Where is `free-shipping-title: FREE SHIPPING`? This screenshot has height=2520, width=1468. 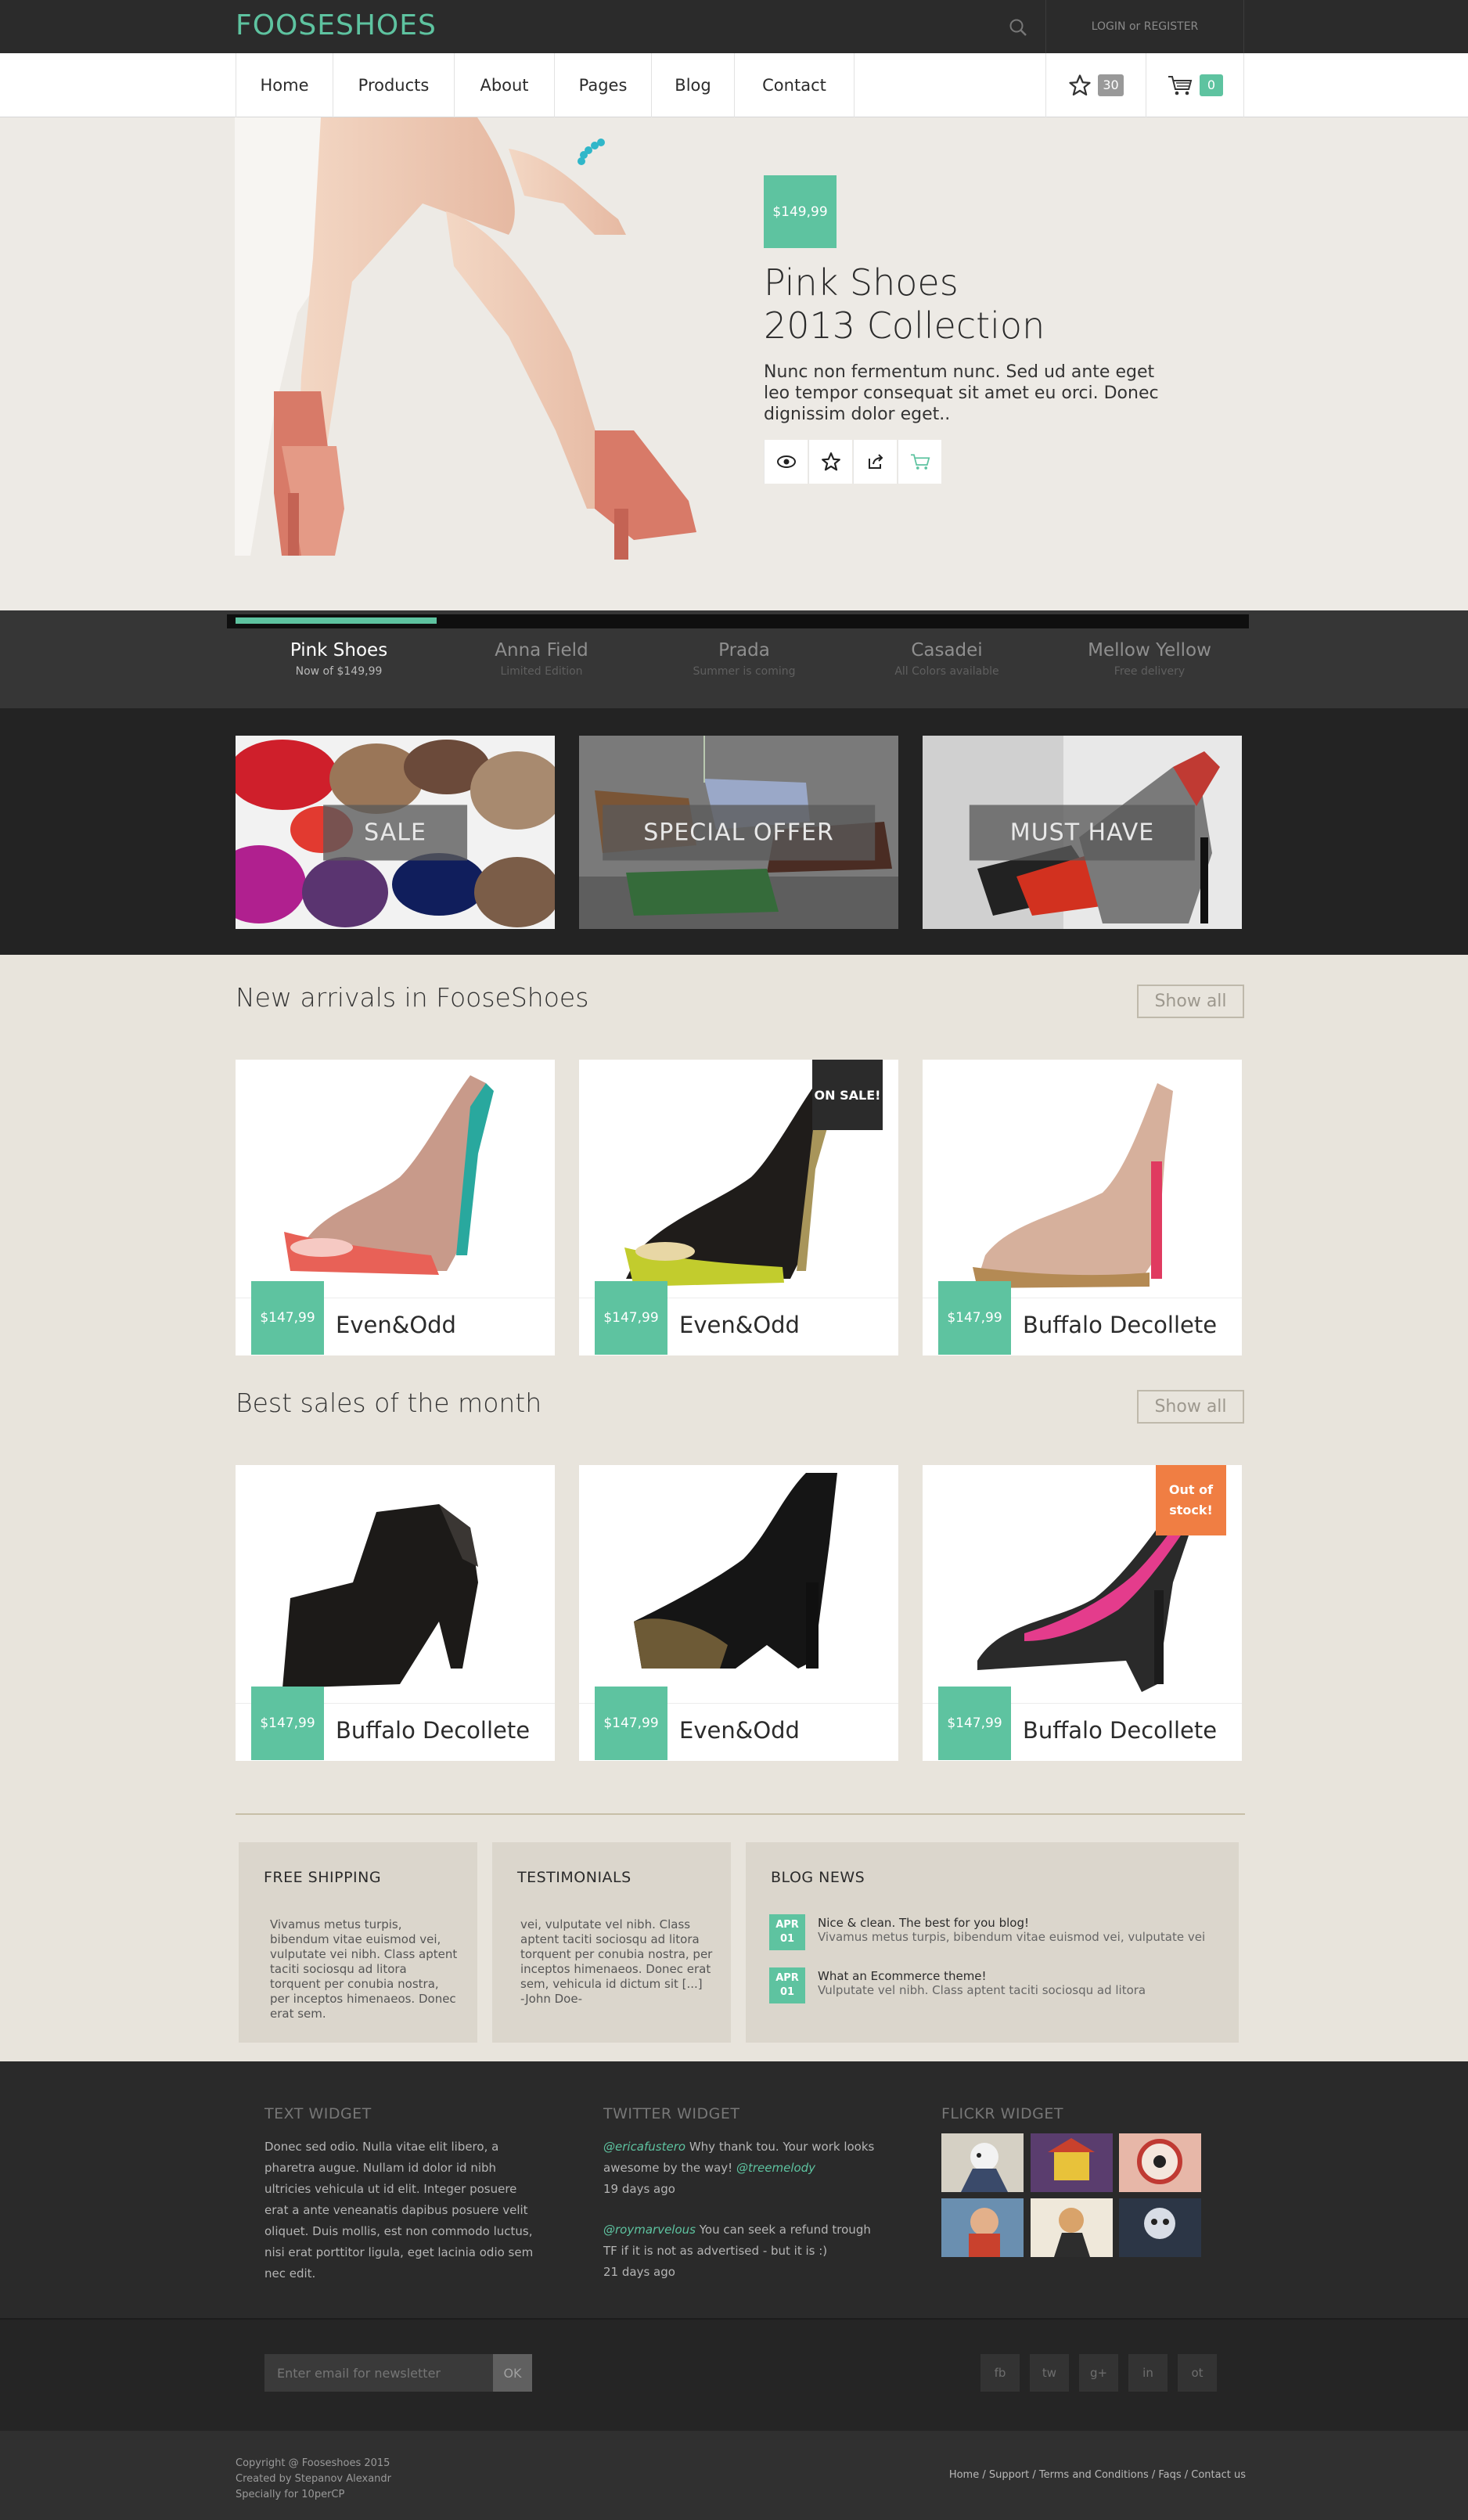
free-shipping-title: FREE SHIPPING is located at coordinates (323, 1877).